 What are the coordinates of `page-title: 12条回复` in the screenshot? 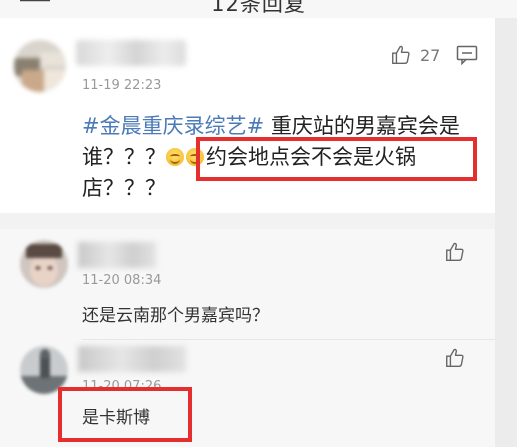 It's located at (258, 8).